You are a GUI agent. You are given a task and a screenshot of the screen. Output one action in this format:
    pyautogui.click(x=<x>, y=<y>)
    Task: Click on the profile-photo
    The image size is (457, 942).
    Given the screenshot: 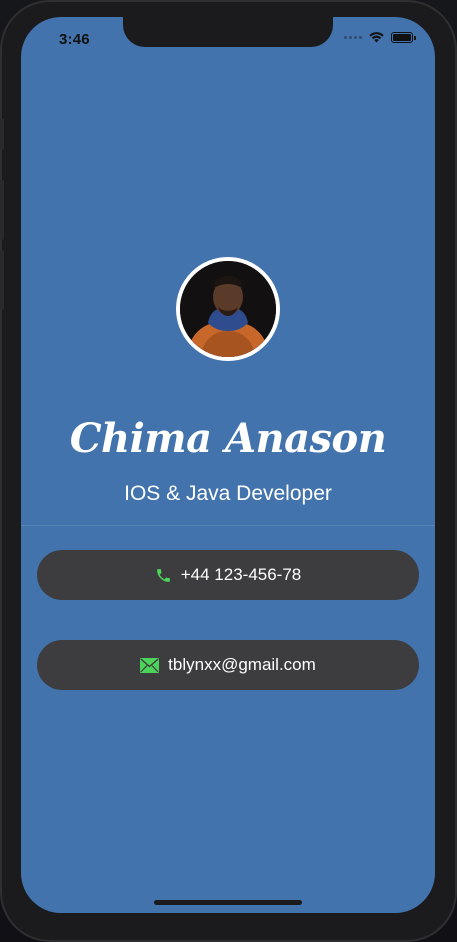 What is the action you would take?
    pyautogui.click(x=228, y=309)
    